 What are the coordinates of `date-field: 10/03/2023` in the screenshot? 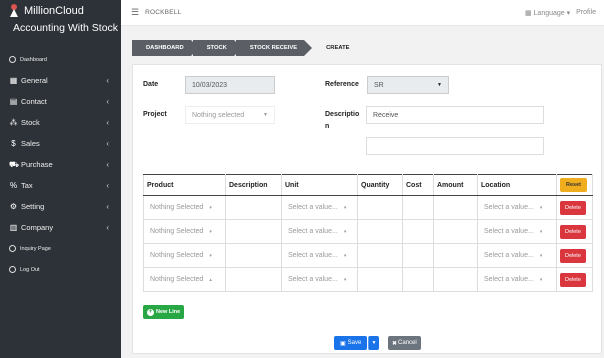 It's located at (230, 85).